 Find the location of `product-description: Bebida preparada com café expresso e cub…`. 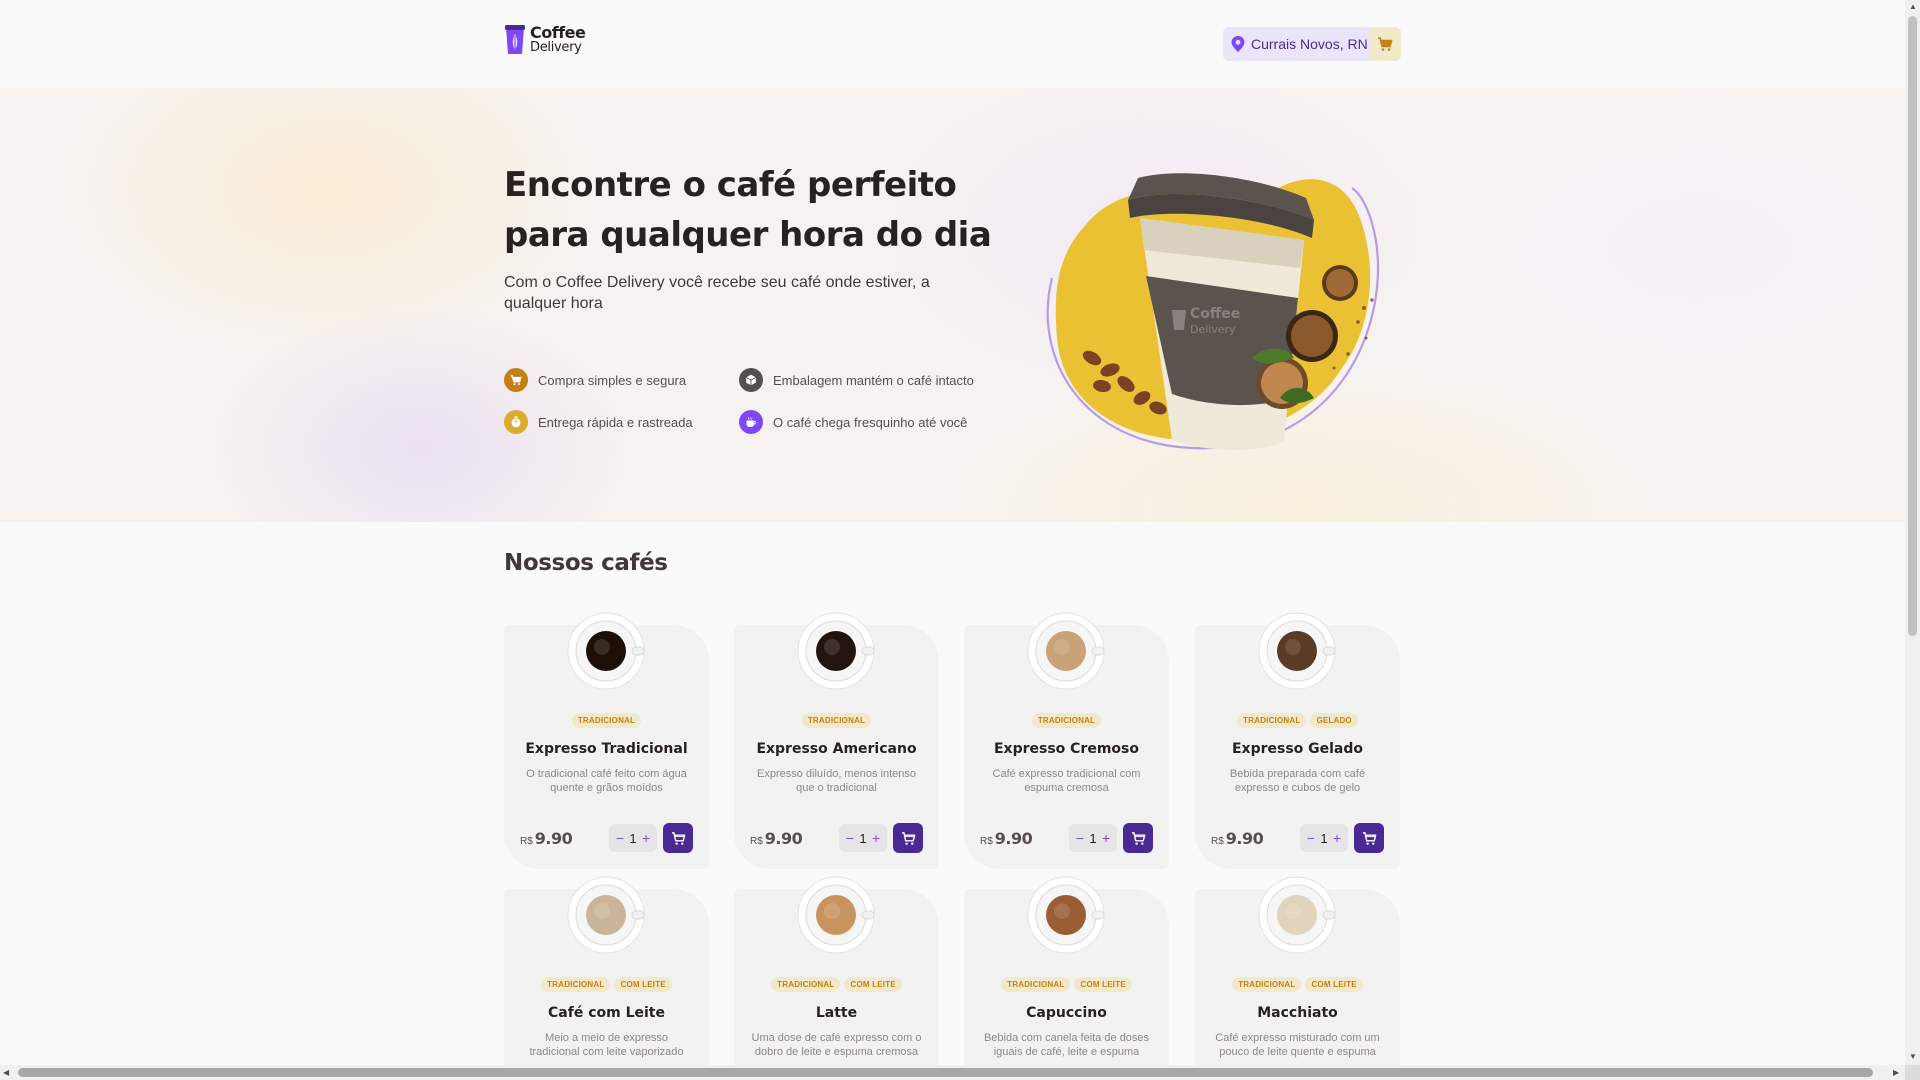

product-description: Bebida preparada com café expresso e cub… is located at coordinates (1297, 781).